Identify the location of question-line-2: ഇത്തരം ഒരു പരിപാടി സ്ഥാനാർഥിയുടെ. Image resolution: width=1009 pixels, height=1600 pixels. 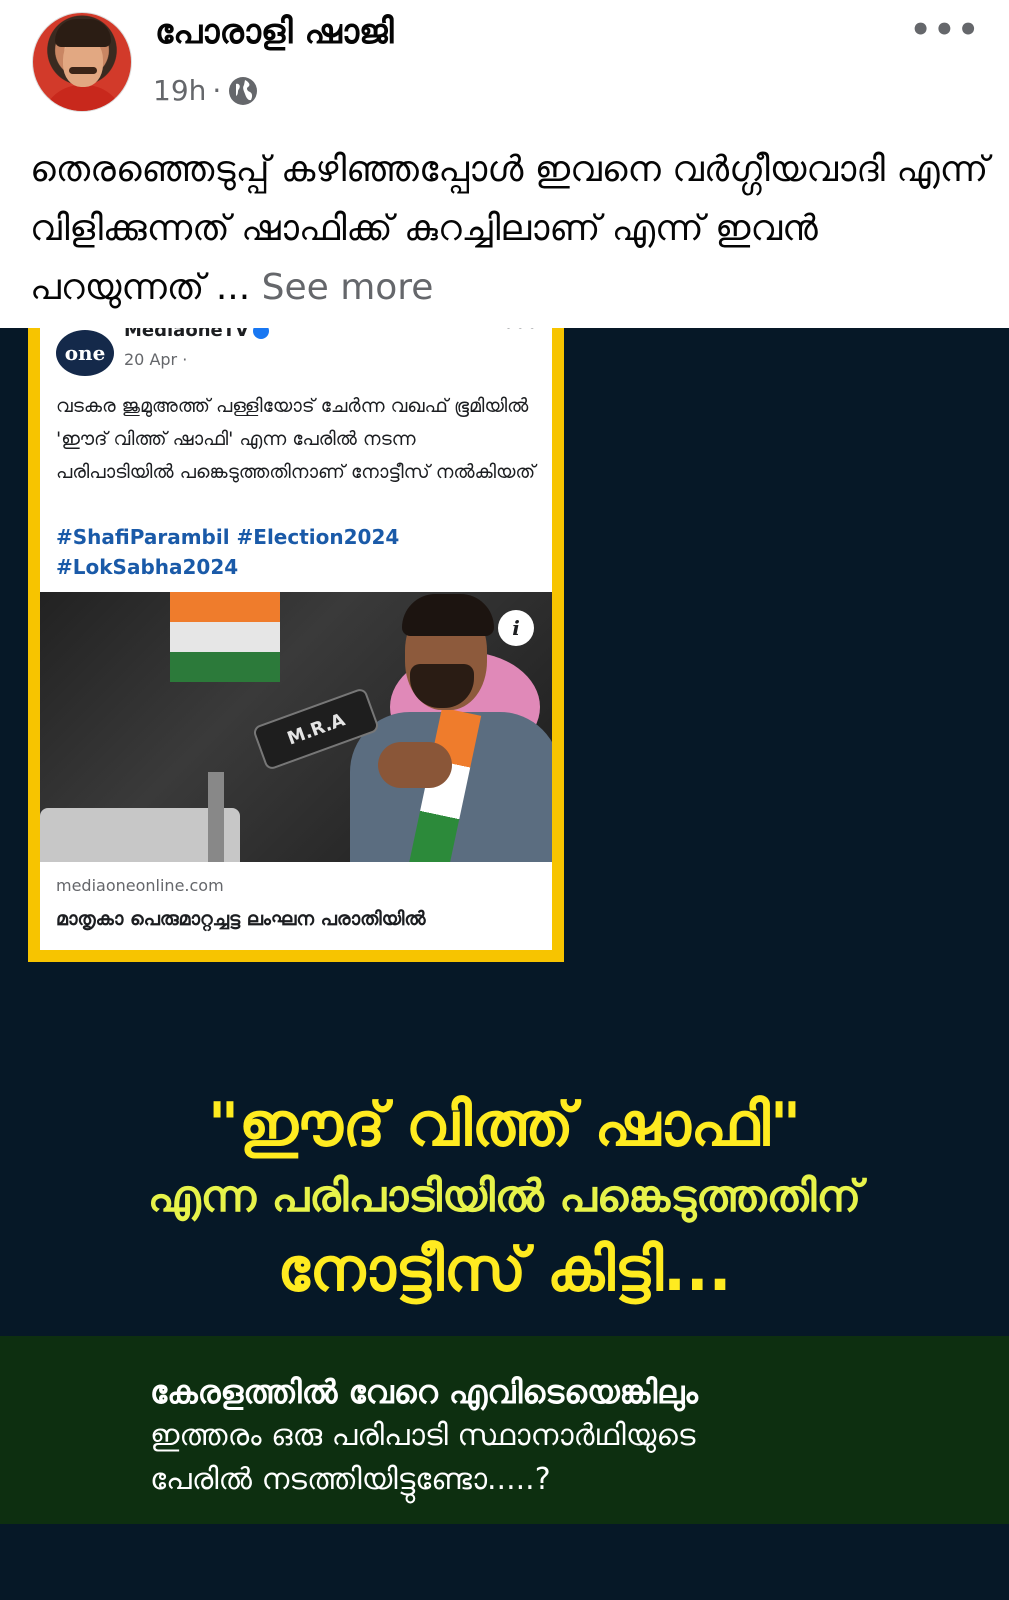
(423, 1435).